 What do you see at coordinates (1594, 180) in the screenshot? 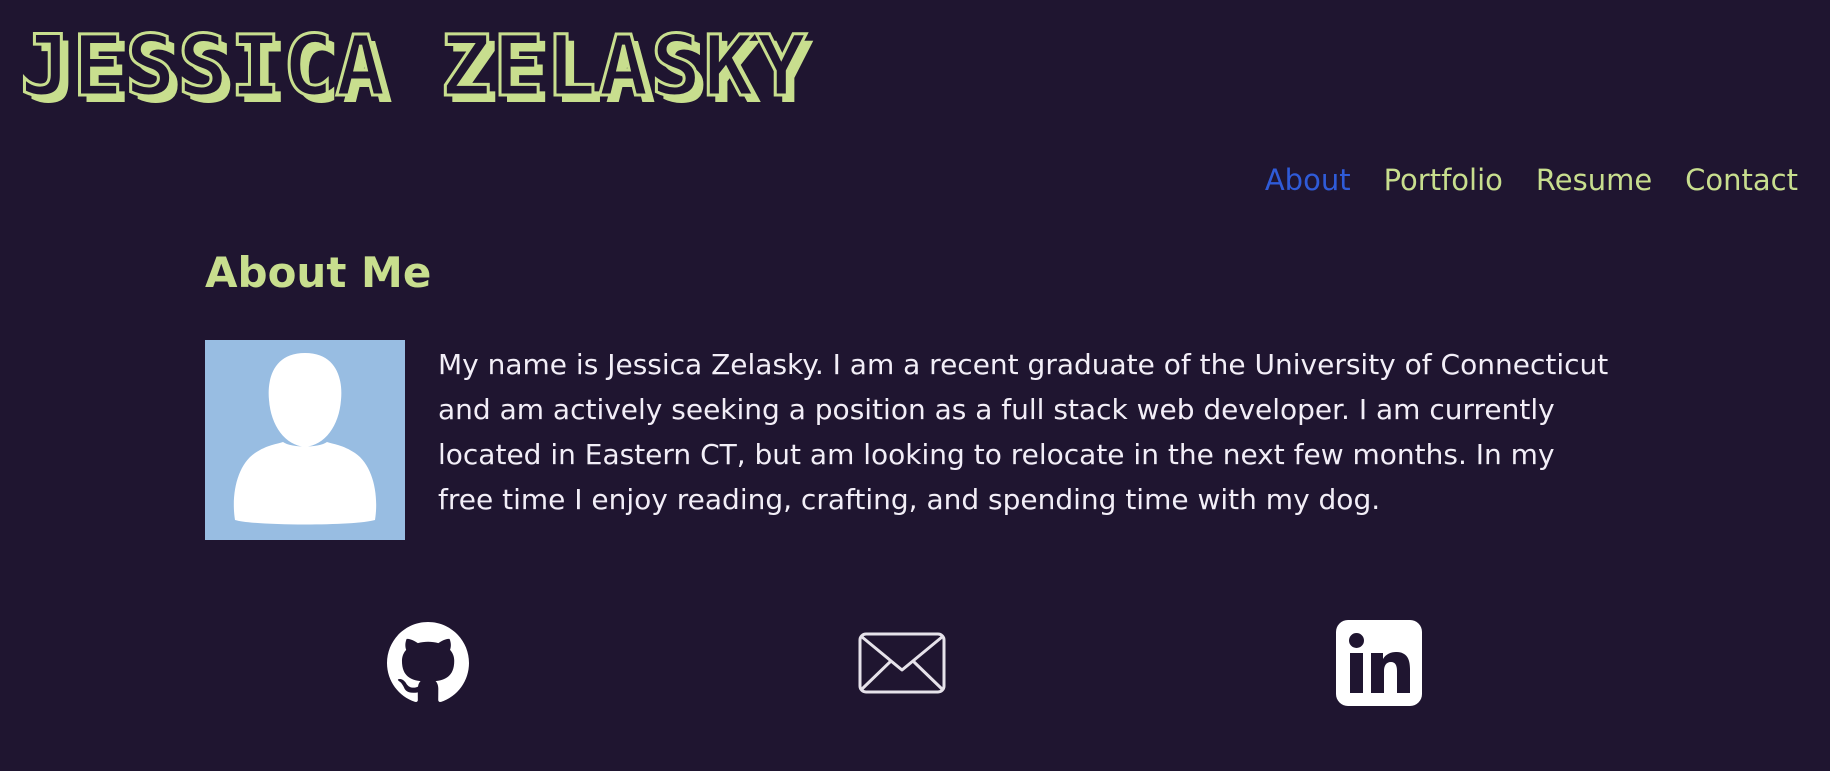
I see `nav-resume-link: Resume` at bounding box center [1594, 180].